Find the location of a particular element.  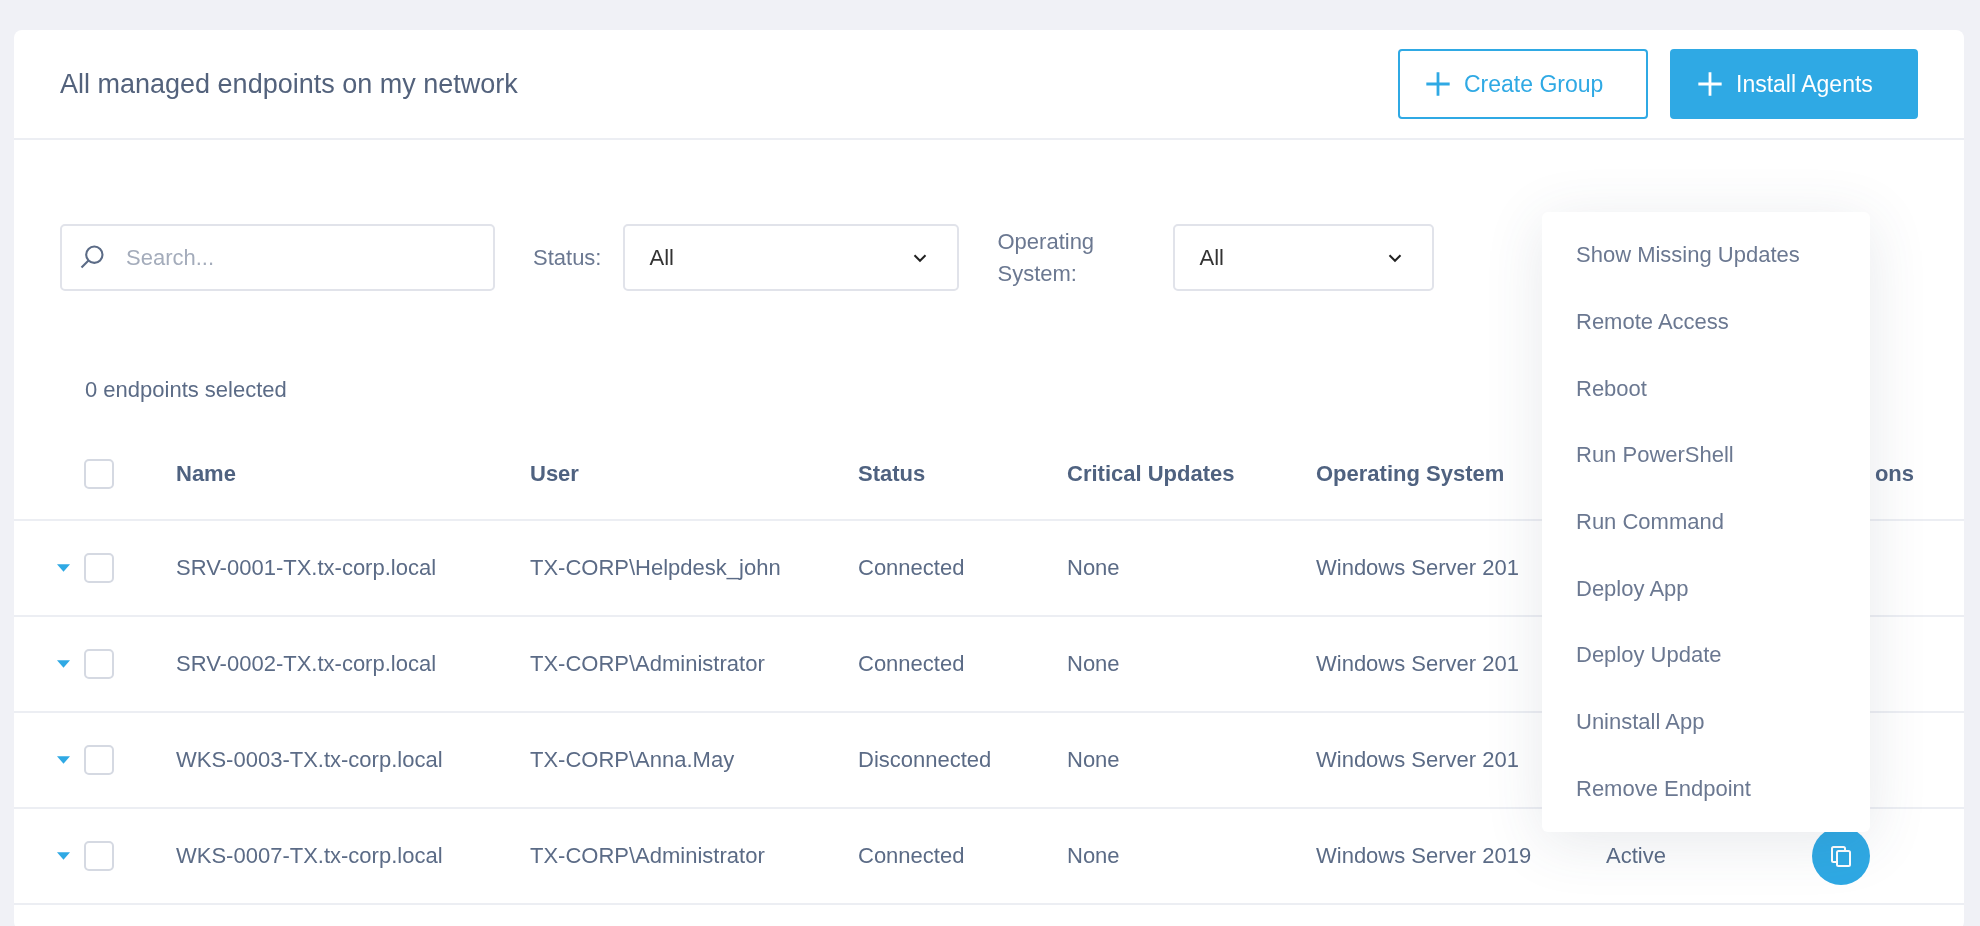

copy-icon is located at coordinates (1841, 856).